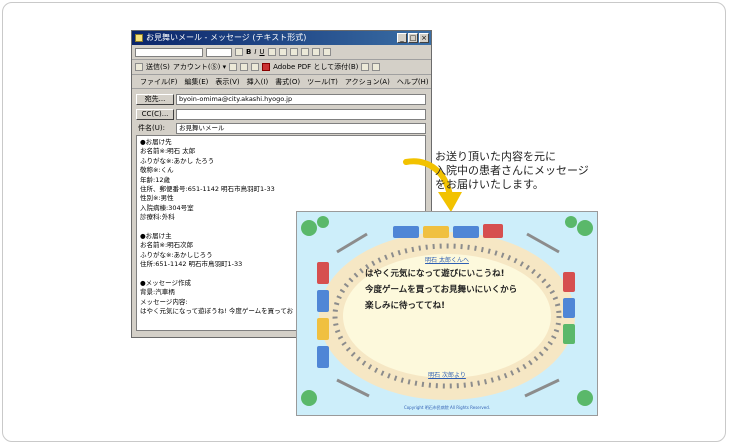 This screenshot has width=730, height=446. Describe the element at coordinates (304, 52) in the screenshot. I see `bullet-list-icon` at that location.